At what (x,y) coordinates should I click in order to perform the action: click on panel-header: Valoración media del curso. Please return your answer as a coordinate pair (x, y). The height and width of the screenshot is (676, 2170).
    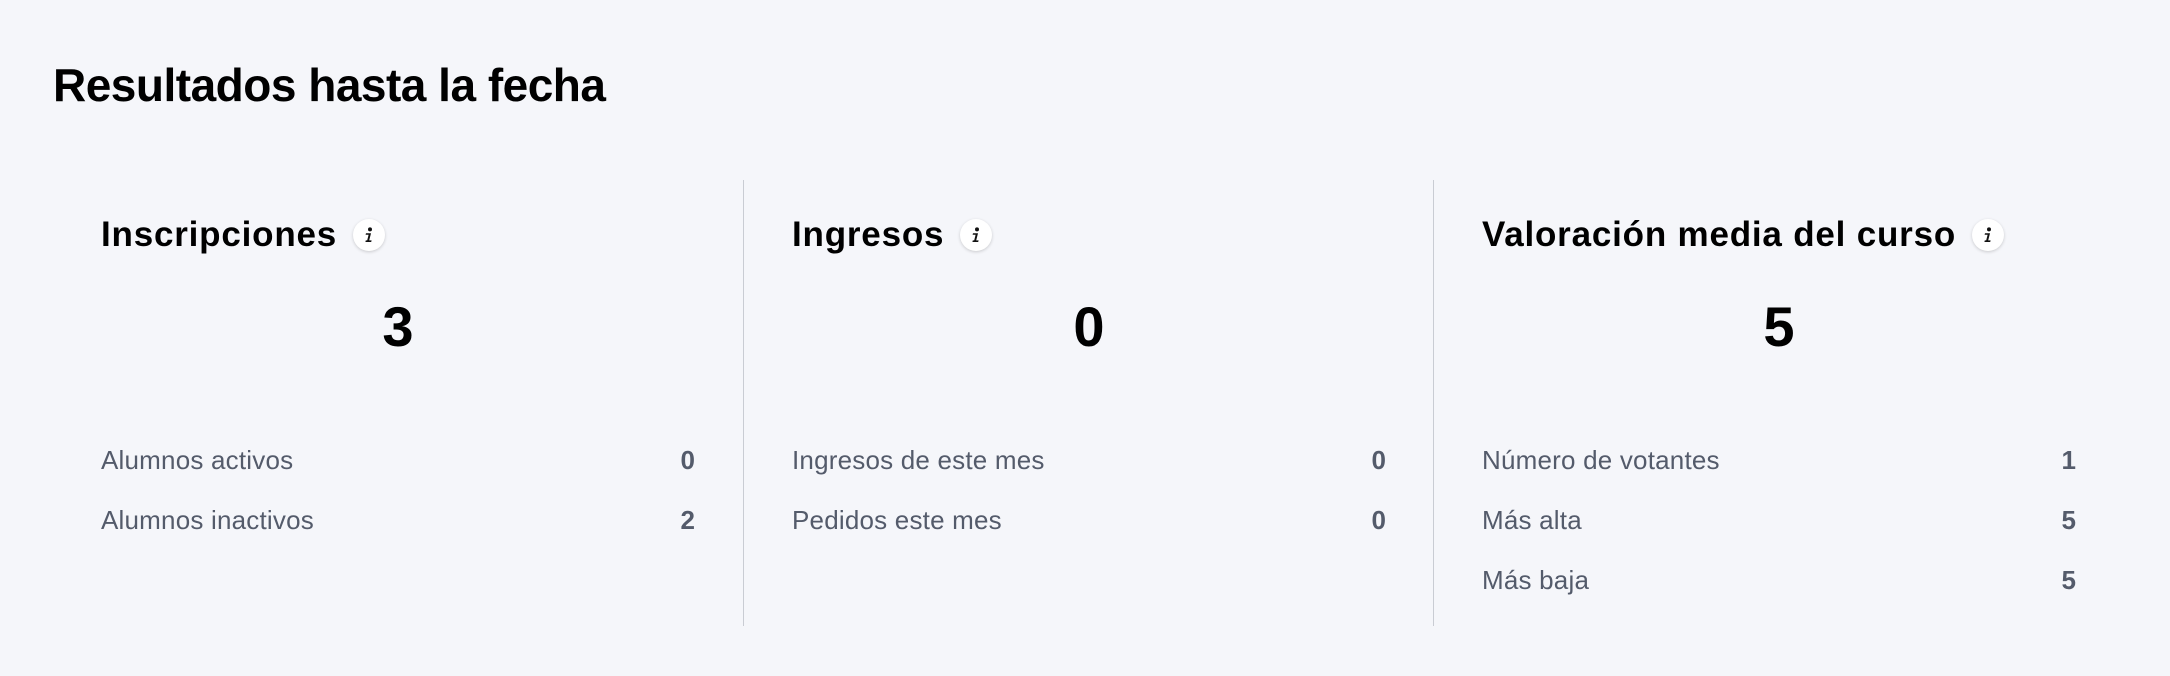
    Looking at the image, I should click on (1743, 235).